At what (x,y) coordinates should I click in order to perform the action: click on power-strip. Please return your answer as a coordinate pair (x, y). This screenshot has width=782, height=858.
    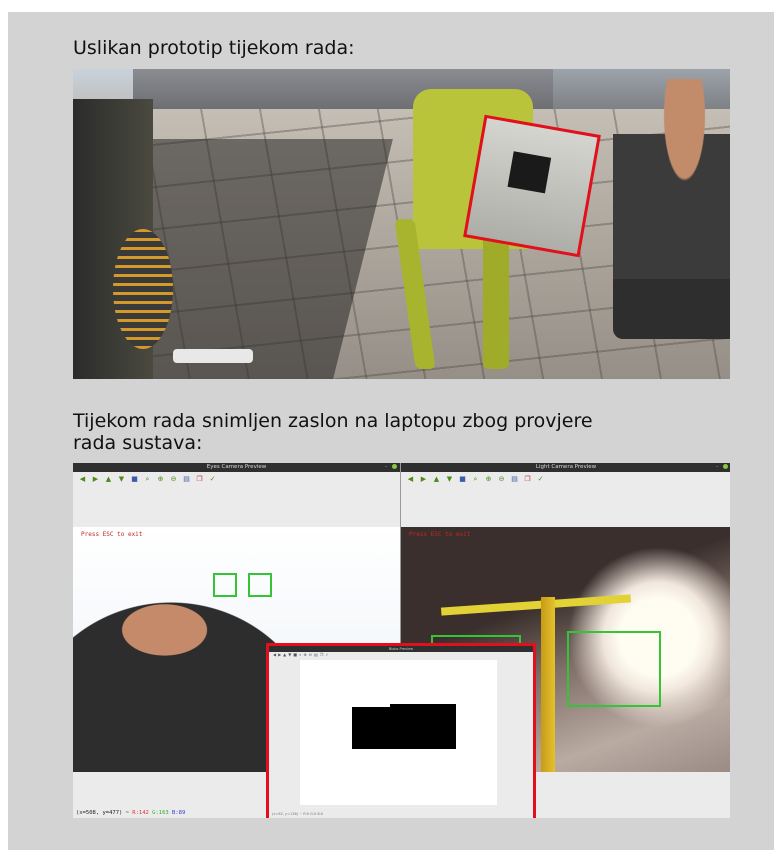
    Looking at the image, I should click on (213, 356).